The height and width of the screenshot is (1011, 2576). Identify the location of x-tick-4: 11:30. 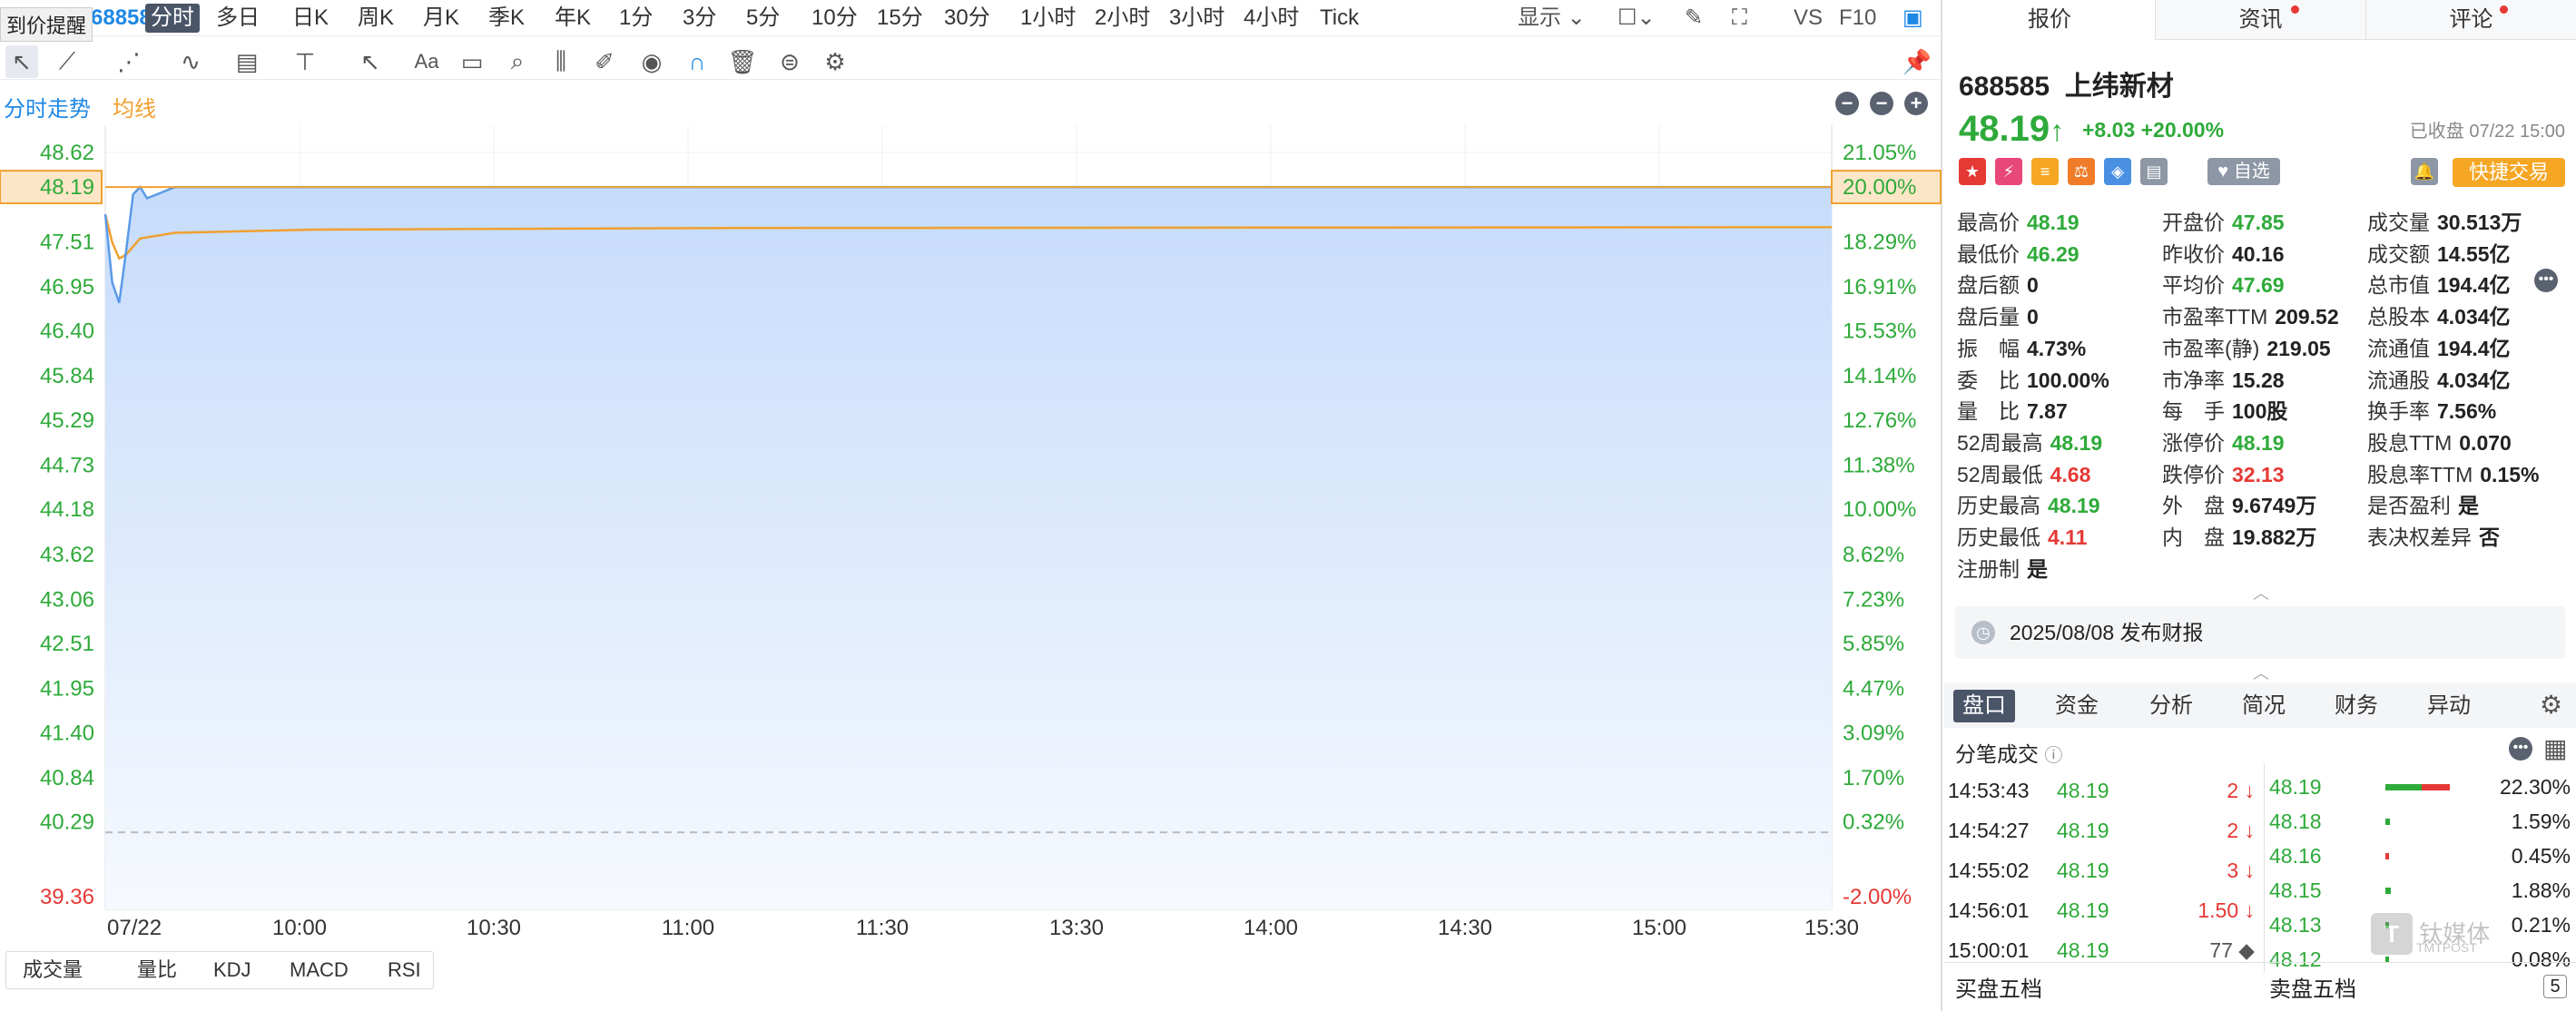
(882, 928).